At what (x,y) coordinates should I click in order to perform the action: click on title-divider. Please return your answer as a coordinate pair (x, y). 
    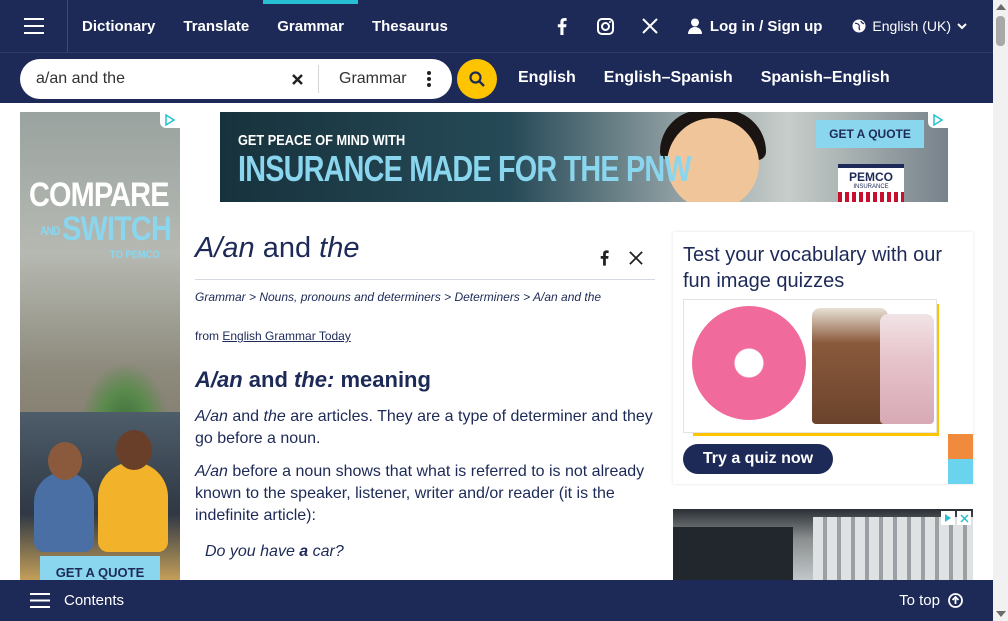
    Looking at the image, I should click on (425, 279).